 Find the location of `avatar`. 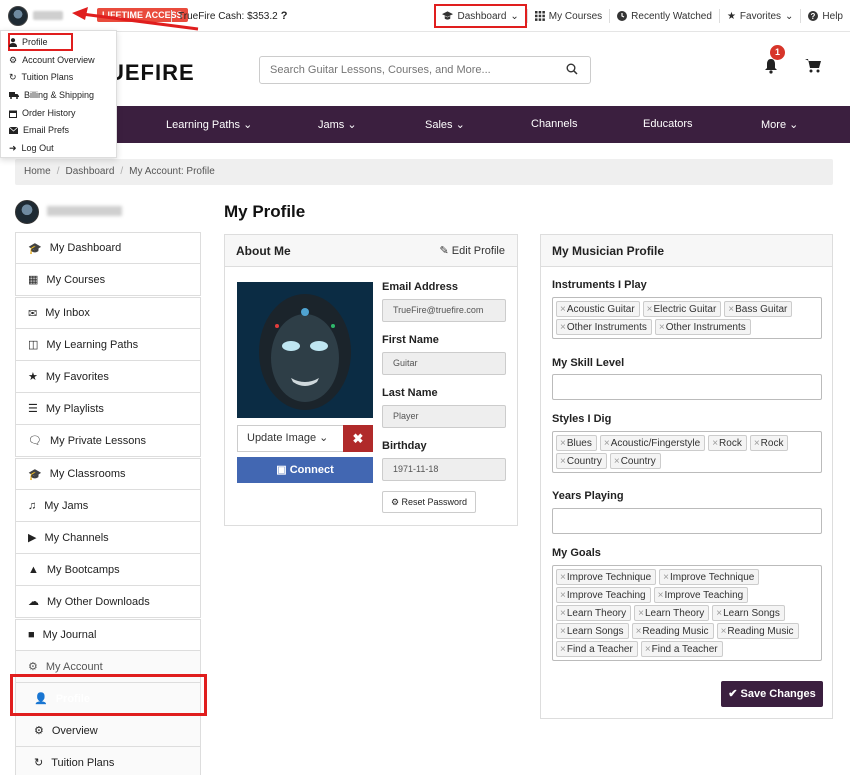

avatar is located at coordinates (27, 212).